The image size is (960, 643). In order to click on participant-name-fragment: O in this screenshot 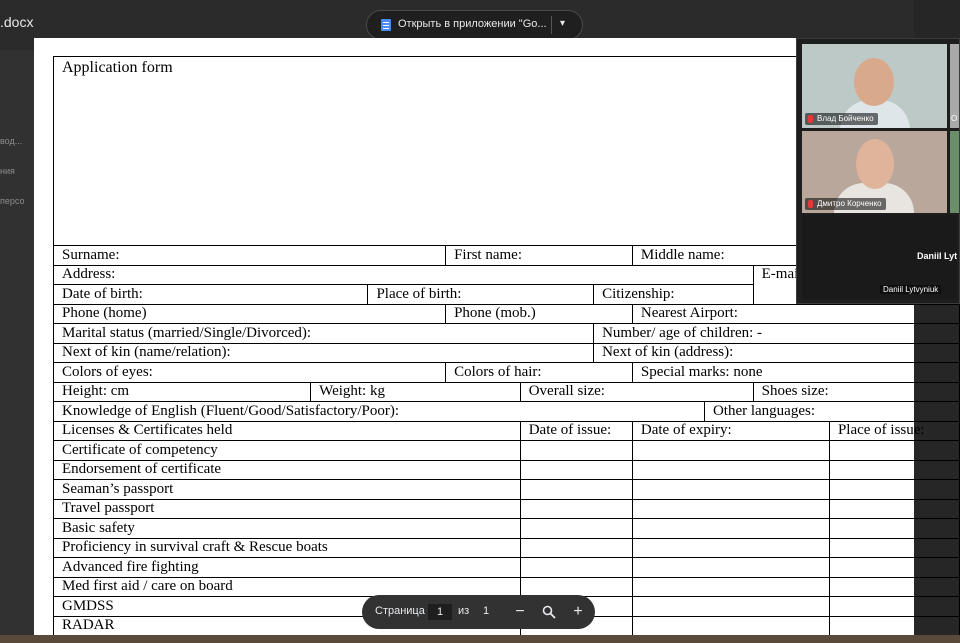, I will do `click(954, 118)`.